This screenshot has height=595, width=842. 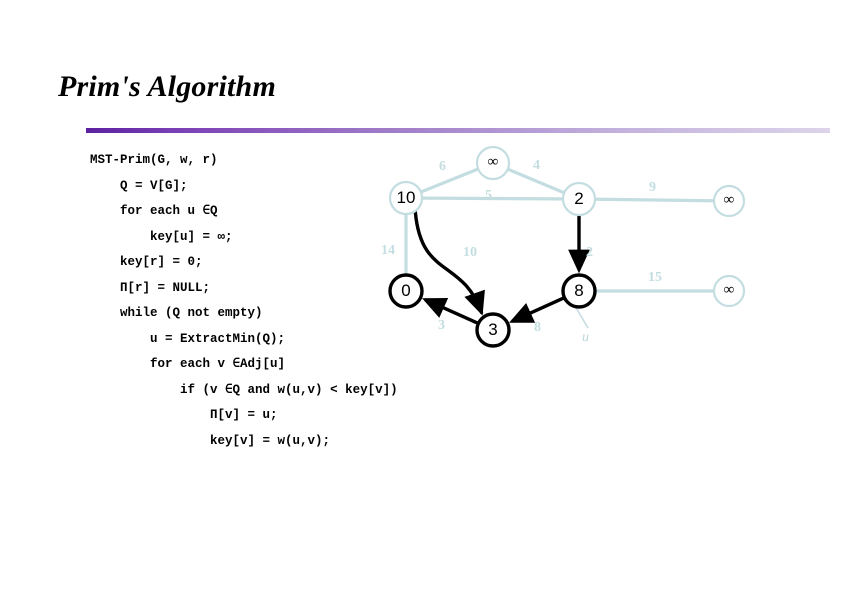 I want to click on code-line: u = ExtractMin(Q);, so click(x=188, y=338).